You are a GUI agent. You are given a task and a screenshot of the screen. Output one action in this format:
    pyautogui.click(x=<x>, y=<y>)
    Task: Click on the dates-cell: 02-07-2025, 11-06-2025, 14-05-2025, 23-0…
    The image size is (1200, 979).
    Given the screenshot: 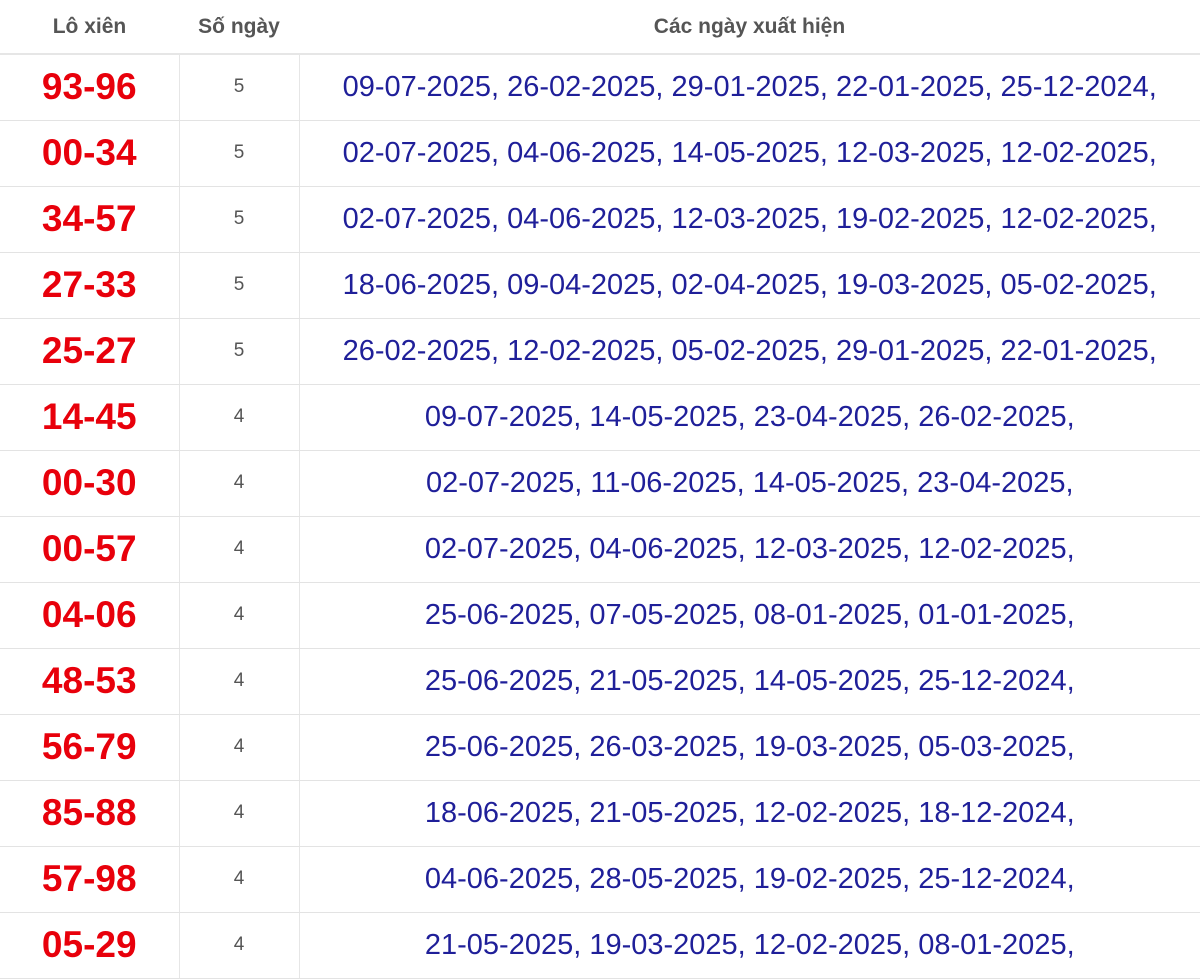 What is the action you would take?
    pyautogui.click(x=749, y=483)
    